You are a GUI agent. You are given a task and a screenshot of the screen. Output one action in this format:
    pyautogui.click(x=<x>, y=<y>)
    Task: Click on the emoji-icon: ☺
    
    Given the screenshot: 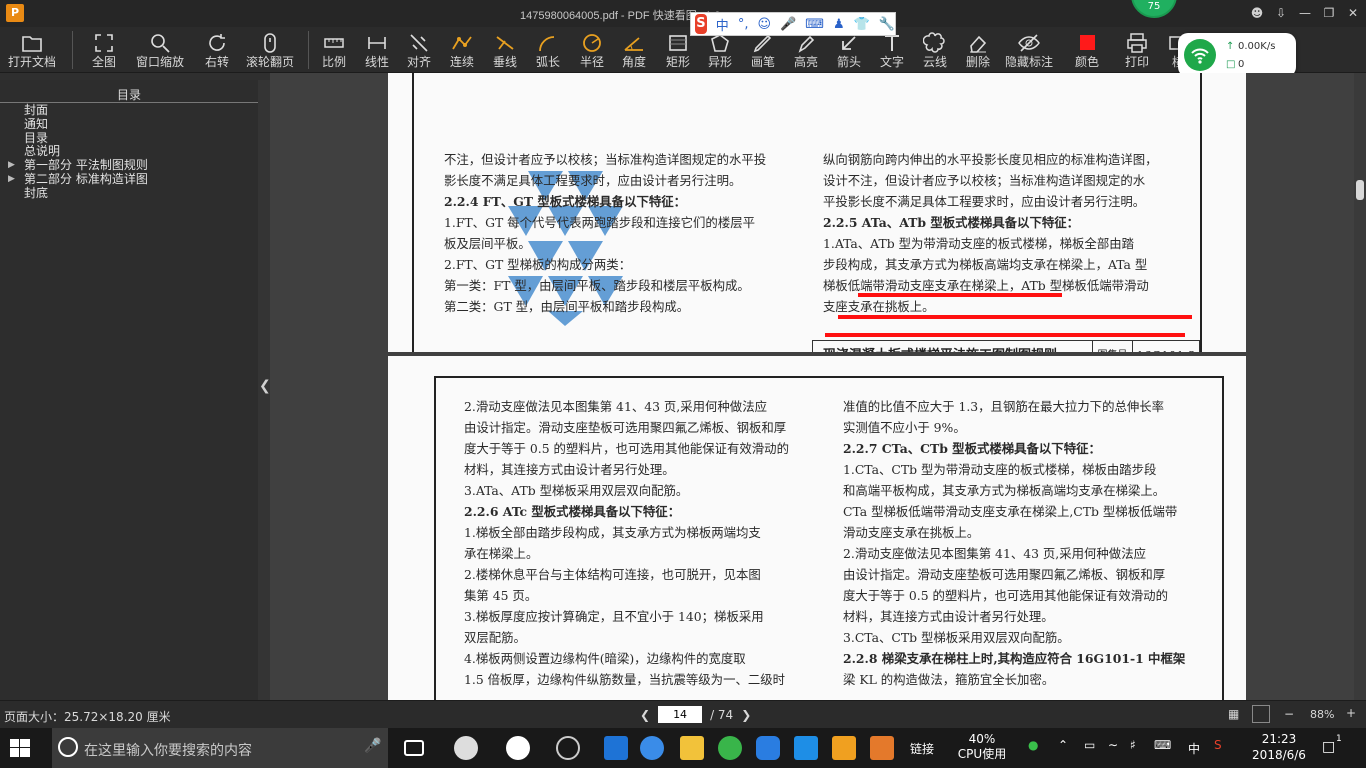 What is the action you would take?
    pyautogui.click(x=764, y=24)
    